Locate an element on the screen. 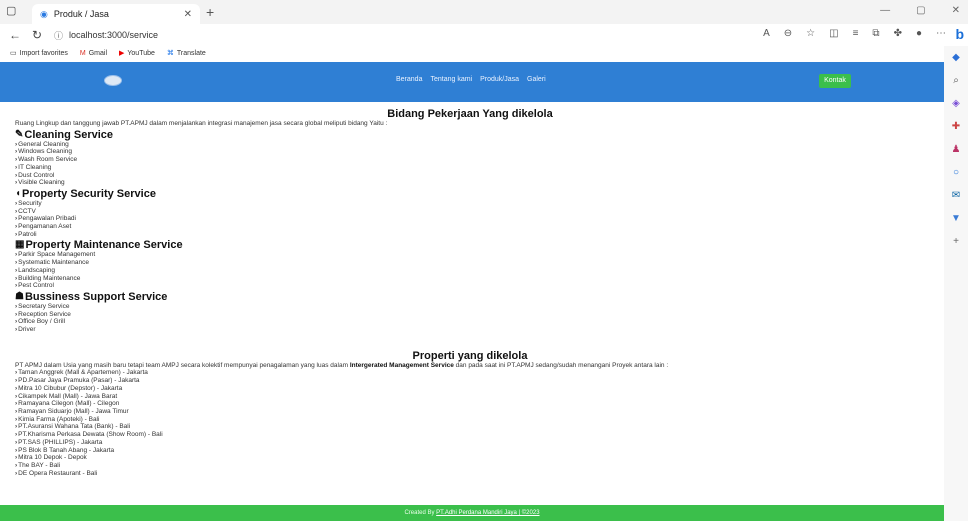 Image resolution: width=968 pixels, height=521 pixels. nav-beranda: Beranda is located at coordinates (409, 79).